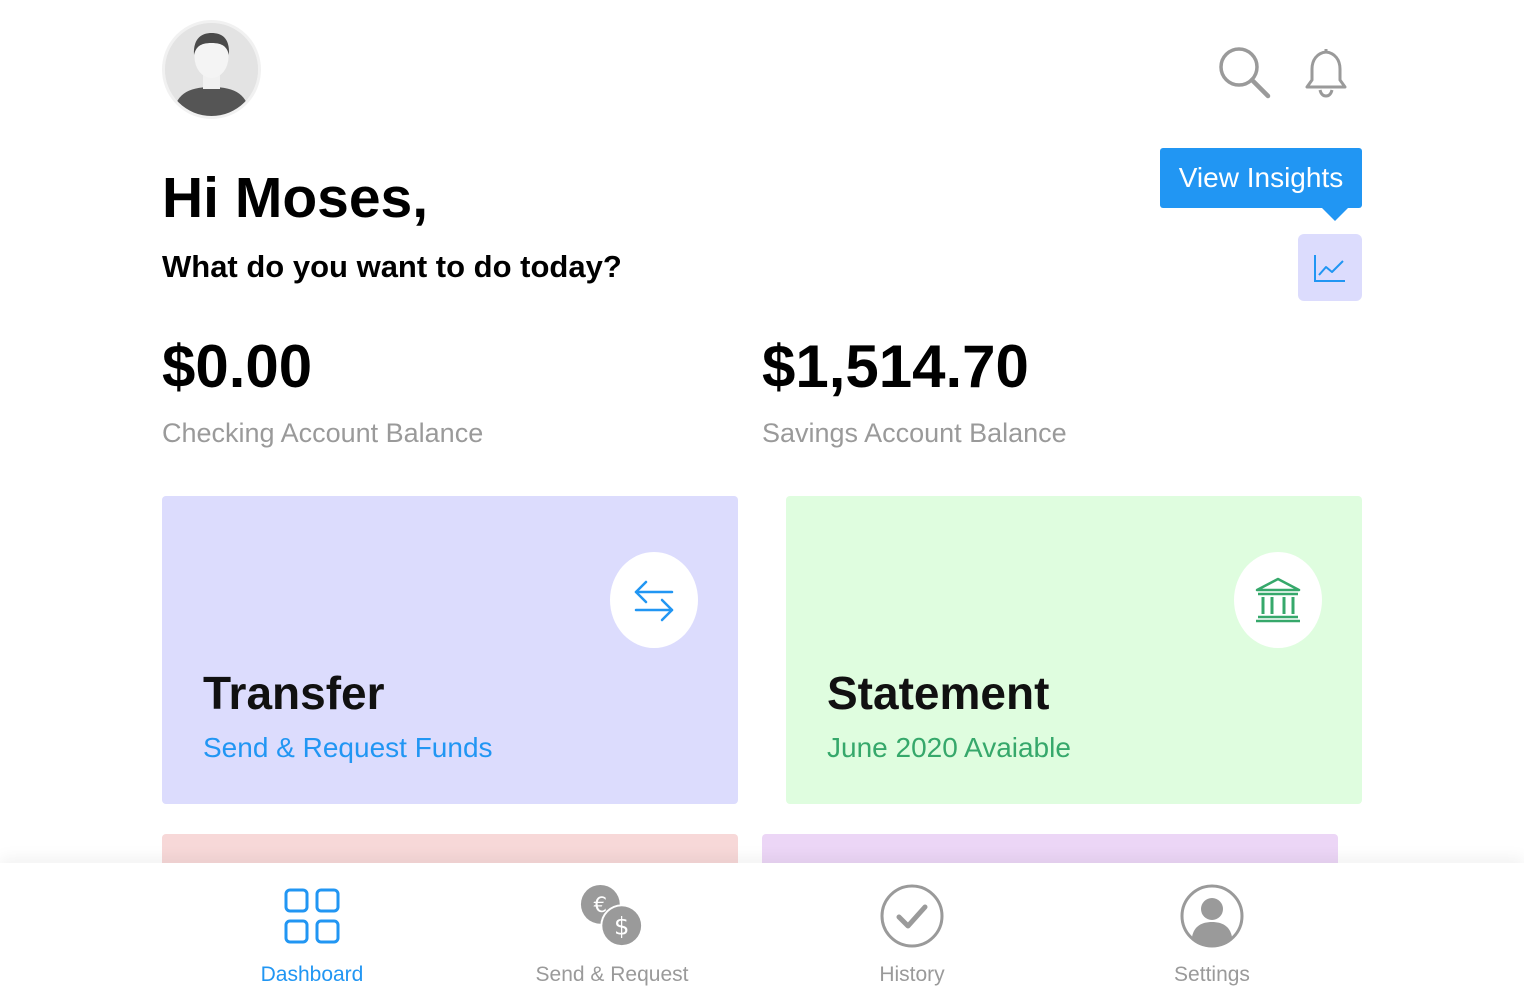  Describe the element at coordinates (295, 198) in the screenshot. I see `page-title: Hi Moses,` at that location.